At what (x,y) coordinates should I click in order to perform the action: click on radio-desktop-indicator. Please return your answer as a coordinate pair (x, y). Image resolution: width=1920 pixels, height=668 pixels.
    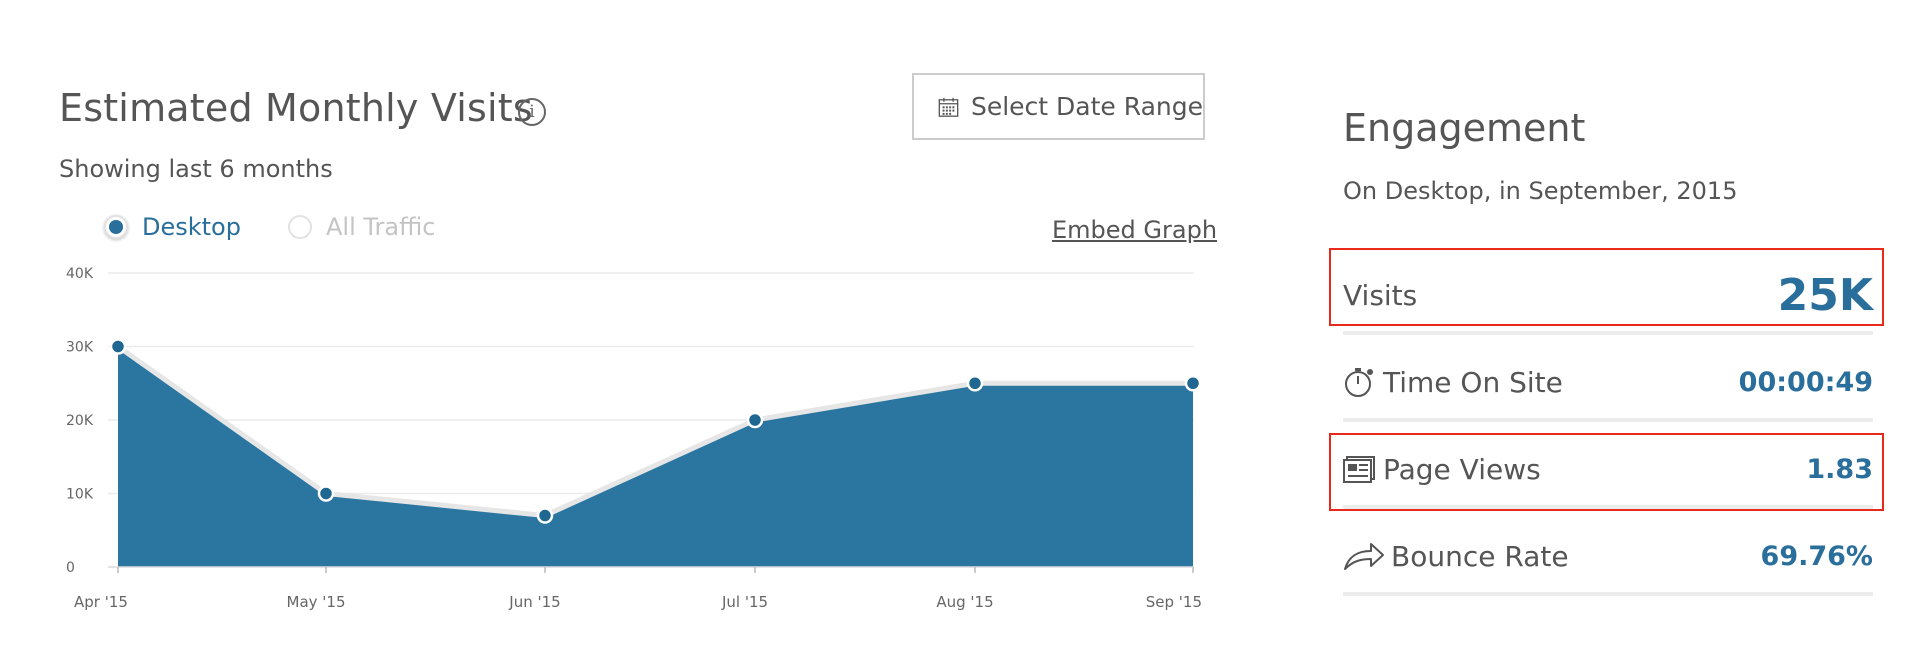
    Looking at the image, I should click on (116, 227).